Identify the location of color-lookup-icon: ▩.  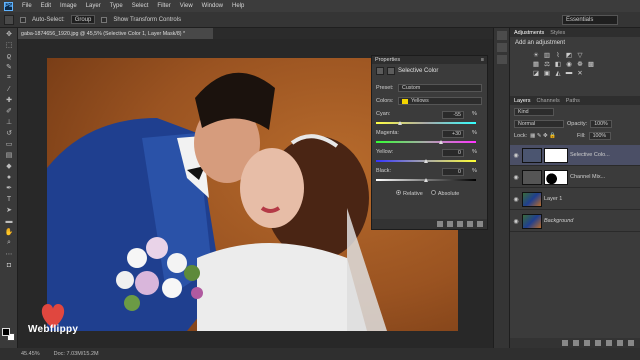
(591, 64).